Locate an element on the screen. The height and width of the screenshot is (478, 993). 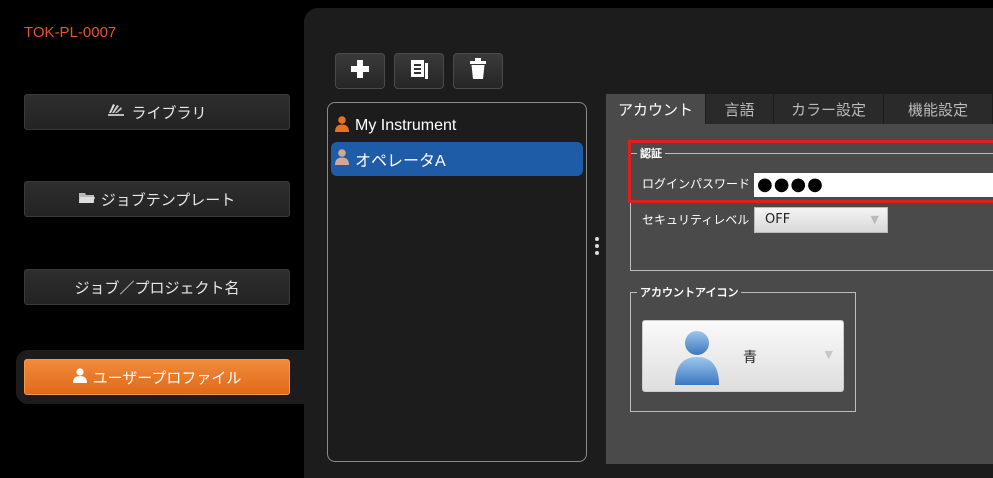
add-profile-button is located at coordinates (360, 71).